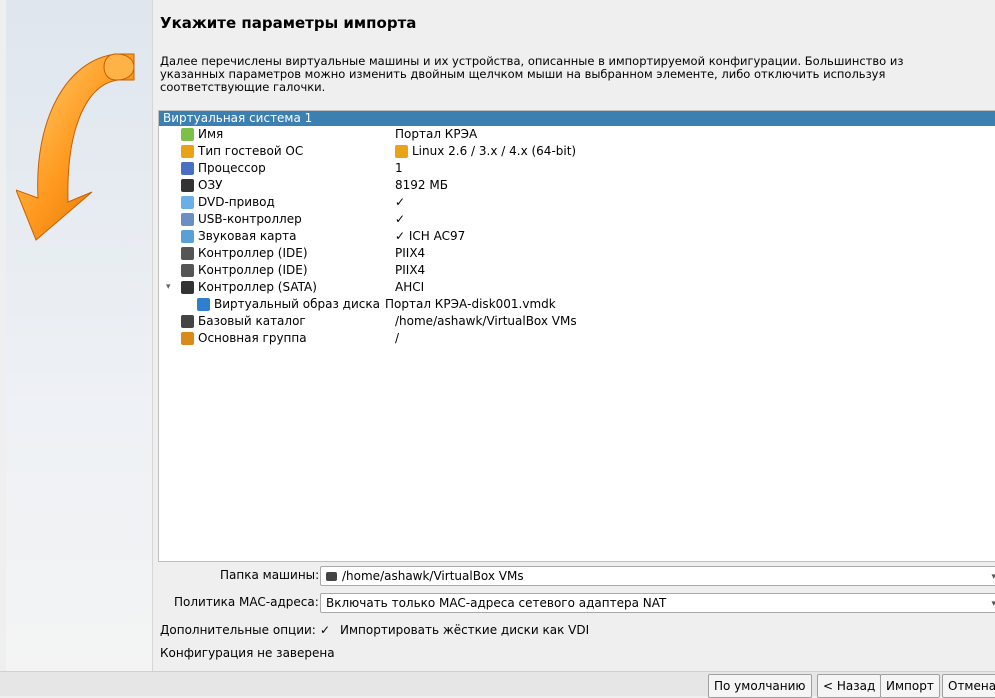 This screenshot has width=995, height=698. What do you see at coordinates (849, 686) in the screenshot?
I see `back-button: < Назад` at bounding box center [849, 686].